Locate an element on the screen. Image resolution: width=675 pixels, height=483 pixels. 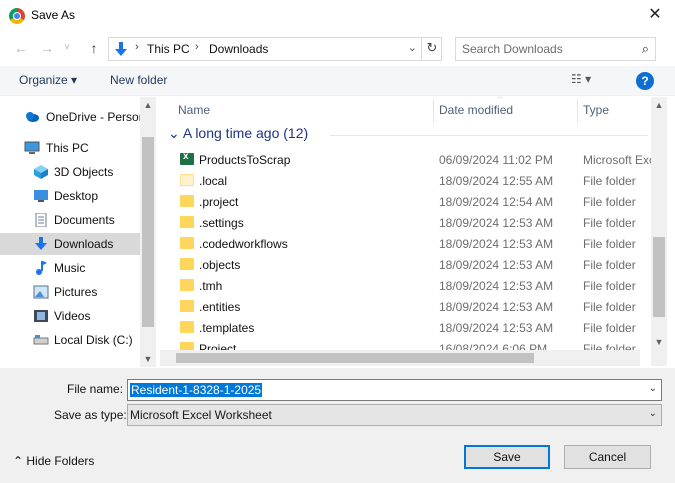
cube-icon is located at coordinates (41, 172).